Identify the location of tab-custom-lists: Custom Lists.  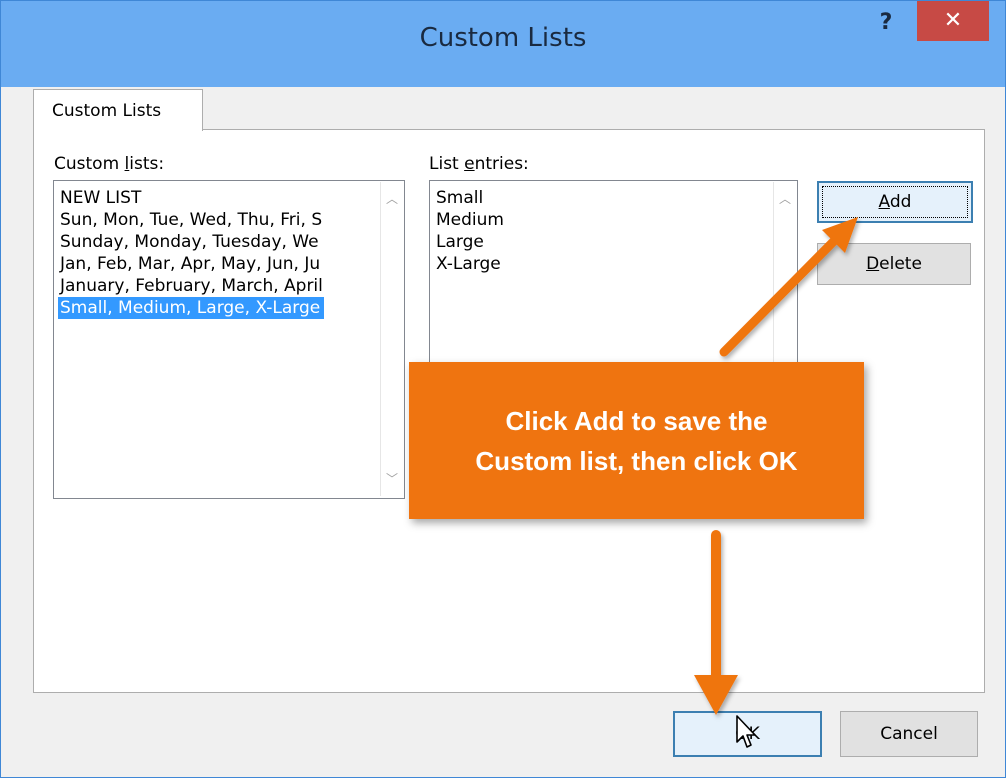
(118, 110).